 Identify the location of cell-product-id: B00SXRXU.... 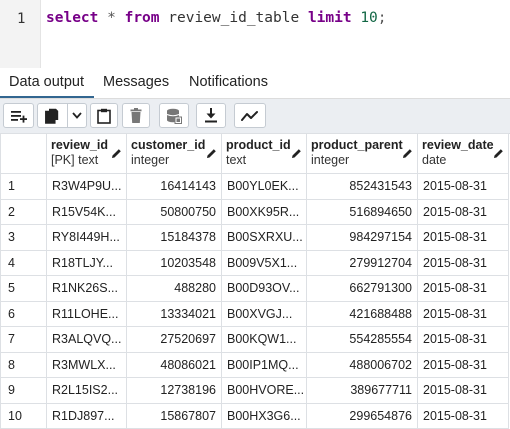
(264, 237).